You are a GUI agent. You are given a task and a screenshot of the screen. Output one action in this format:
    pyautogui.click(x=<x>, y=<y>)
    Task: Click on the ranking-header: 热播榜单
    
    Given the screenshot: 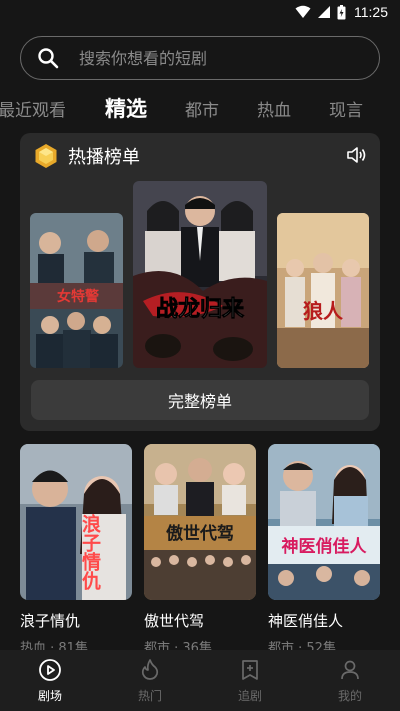 What is the action you would take?
    pyautogui.click(x=87, y=156)
    